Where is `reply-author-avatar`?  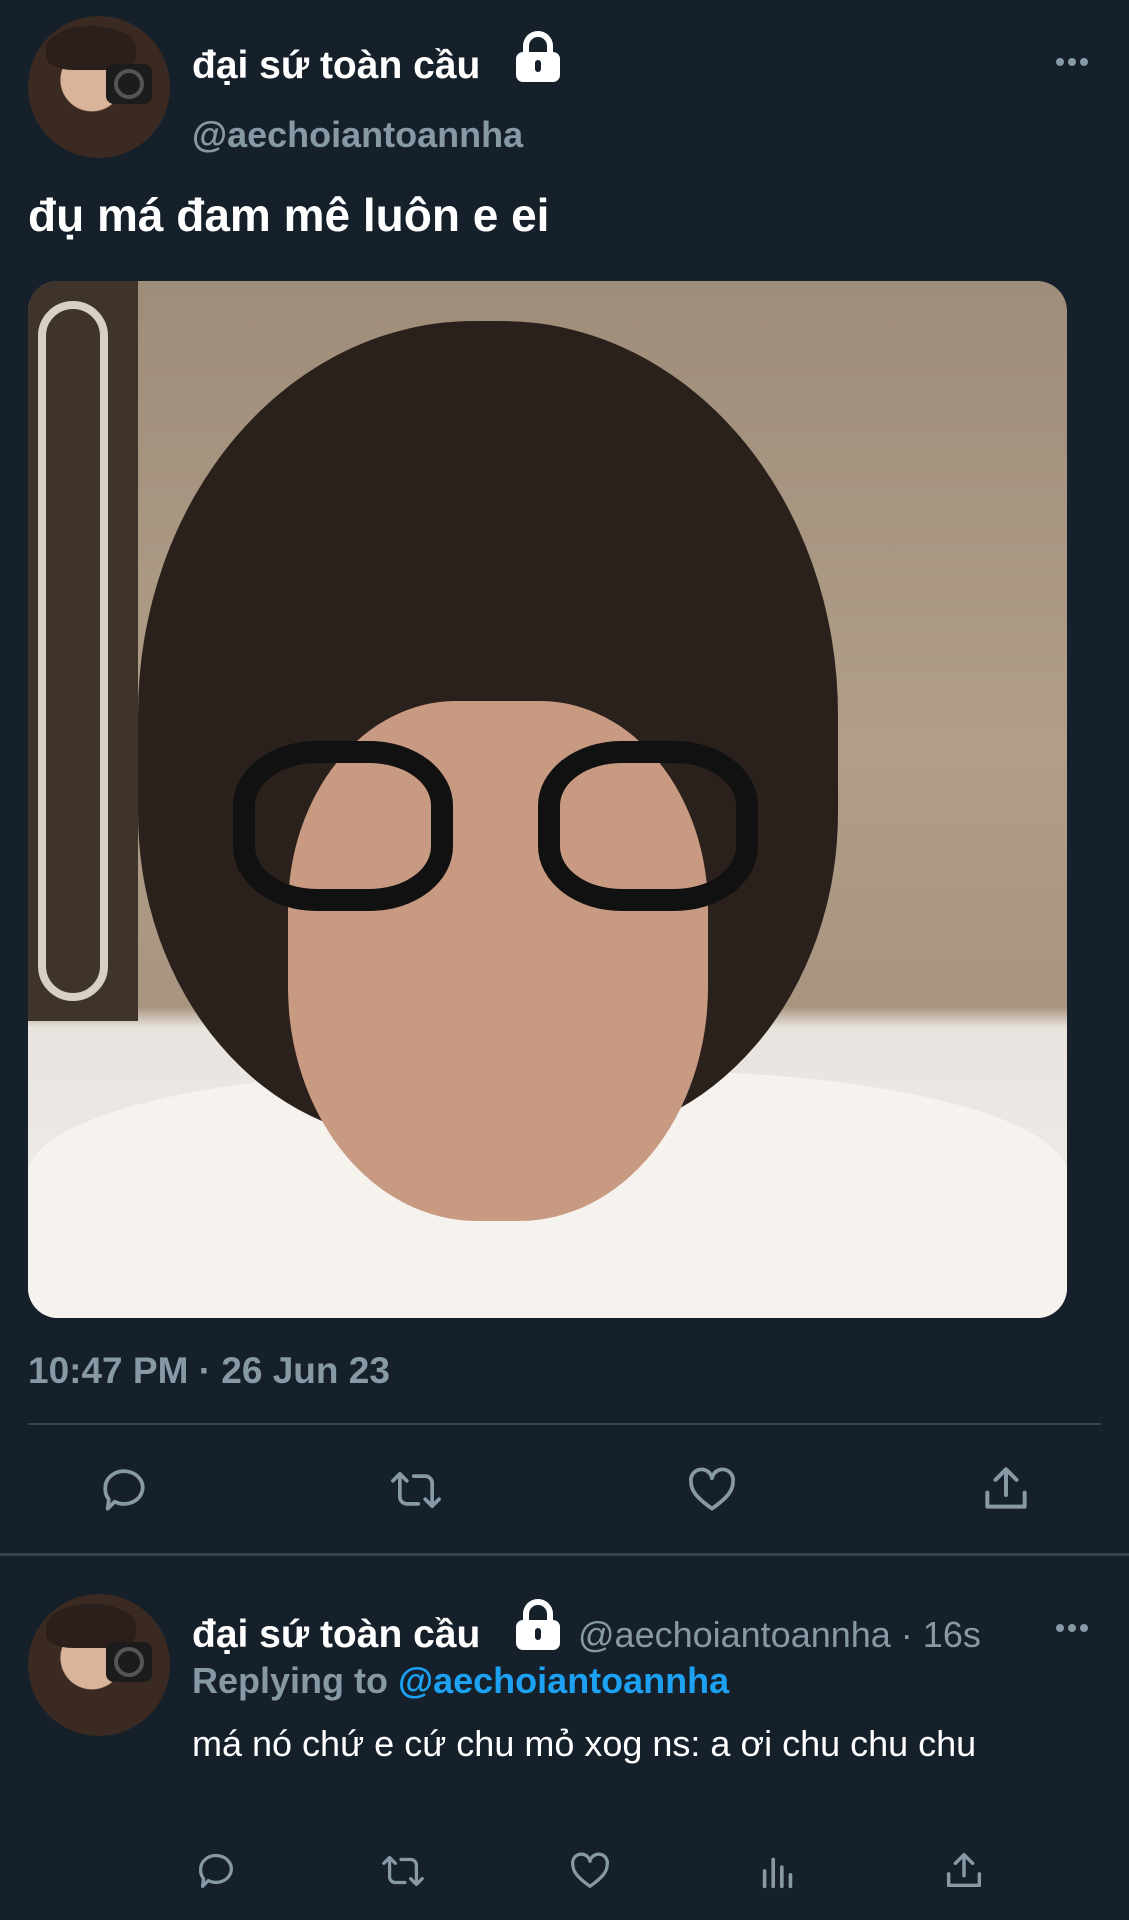 reply-author-avatar is located at coordinates (99, 1665).